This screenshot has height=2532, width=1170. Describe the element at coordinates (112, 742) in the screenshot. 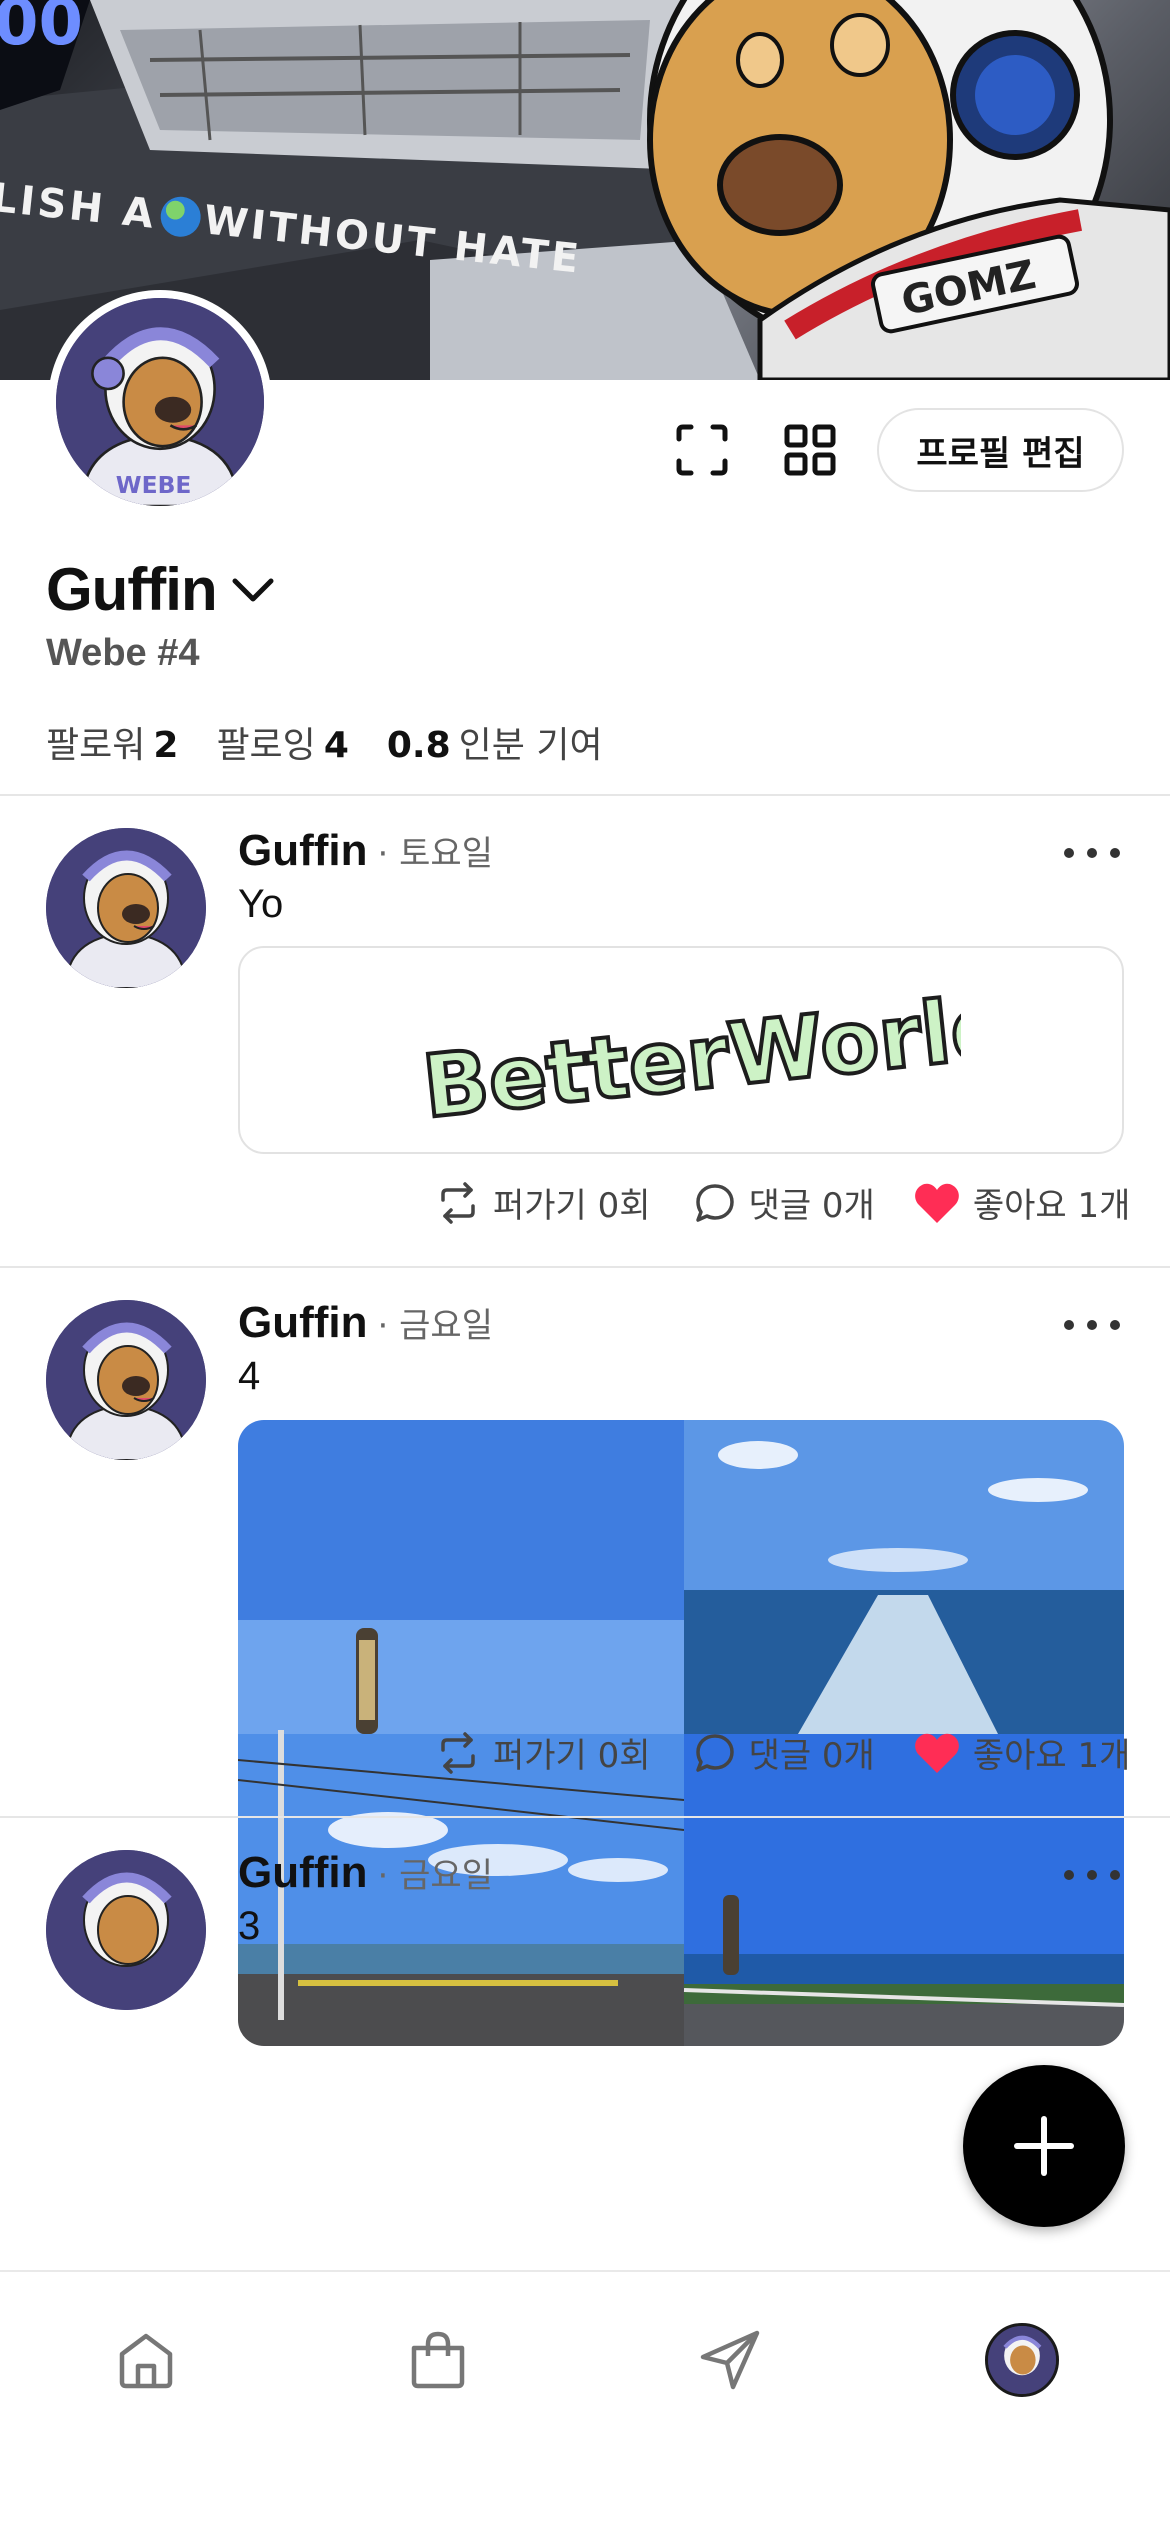

I see `followers-stat: 팔로워 2` at that location.